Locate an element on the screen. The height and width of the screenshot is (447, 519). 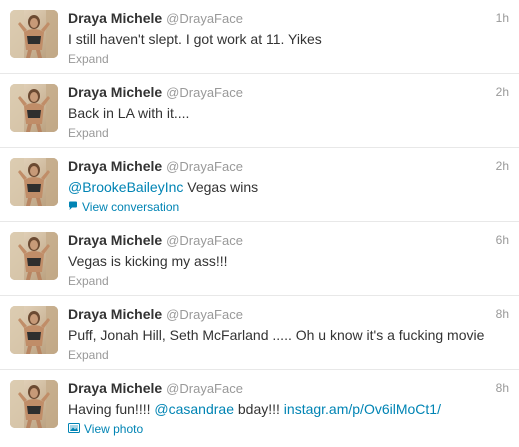
tweet-text-segment: Vegas is kicking my ass!!! is located at coordinates (148, 261).